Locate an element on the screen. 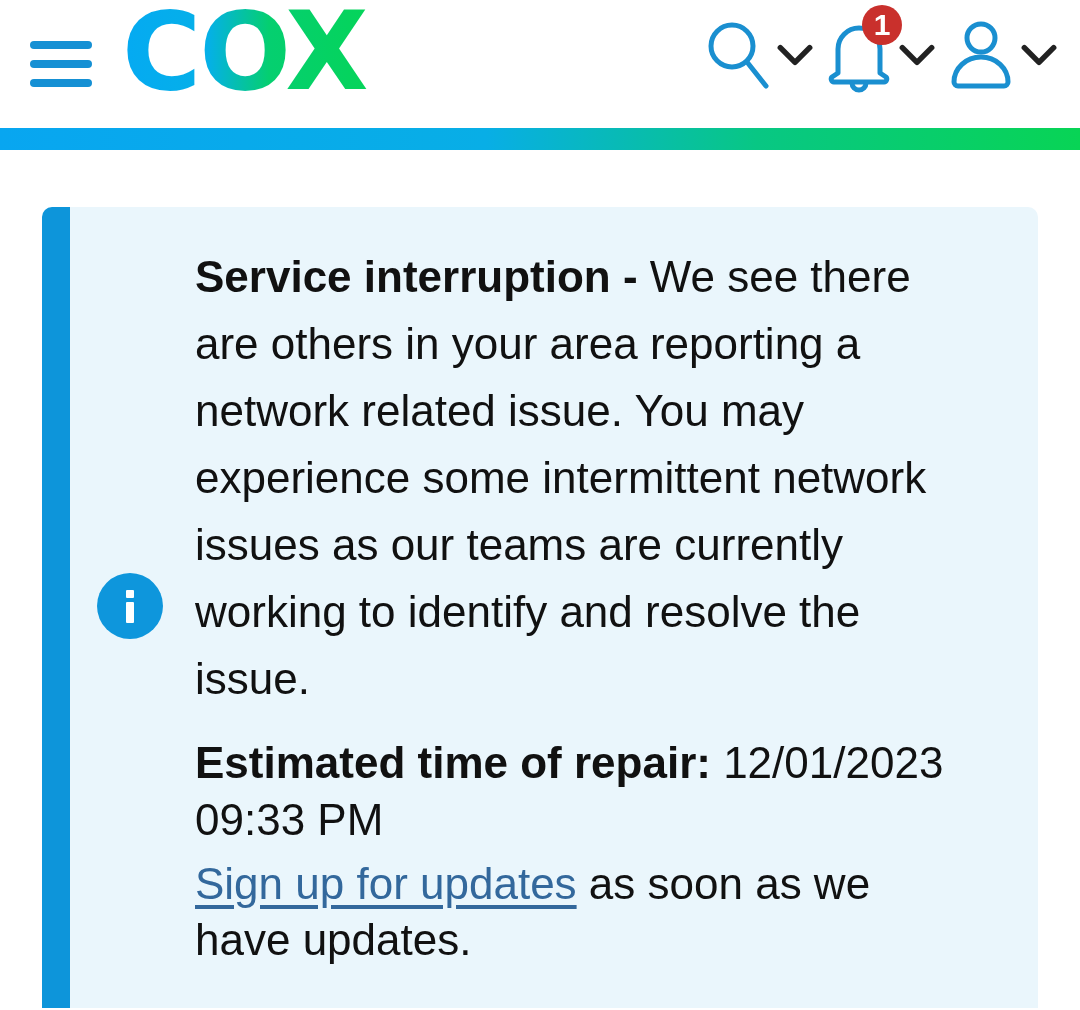 Image resolution: width=1080 pixels, height=1010 pixels. menu-icon is located at coordinates (61, 64).